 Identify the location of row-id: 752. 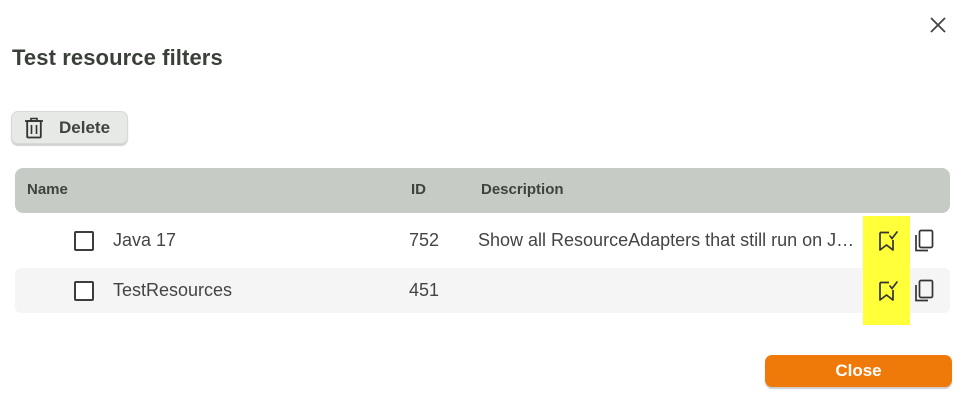
(424, 240).